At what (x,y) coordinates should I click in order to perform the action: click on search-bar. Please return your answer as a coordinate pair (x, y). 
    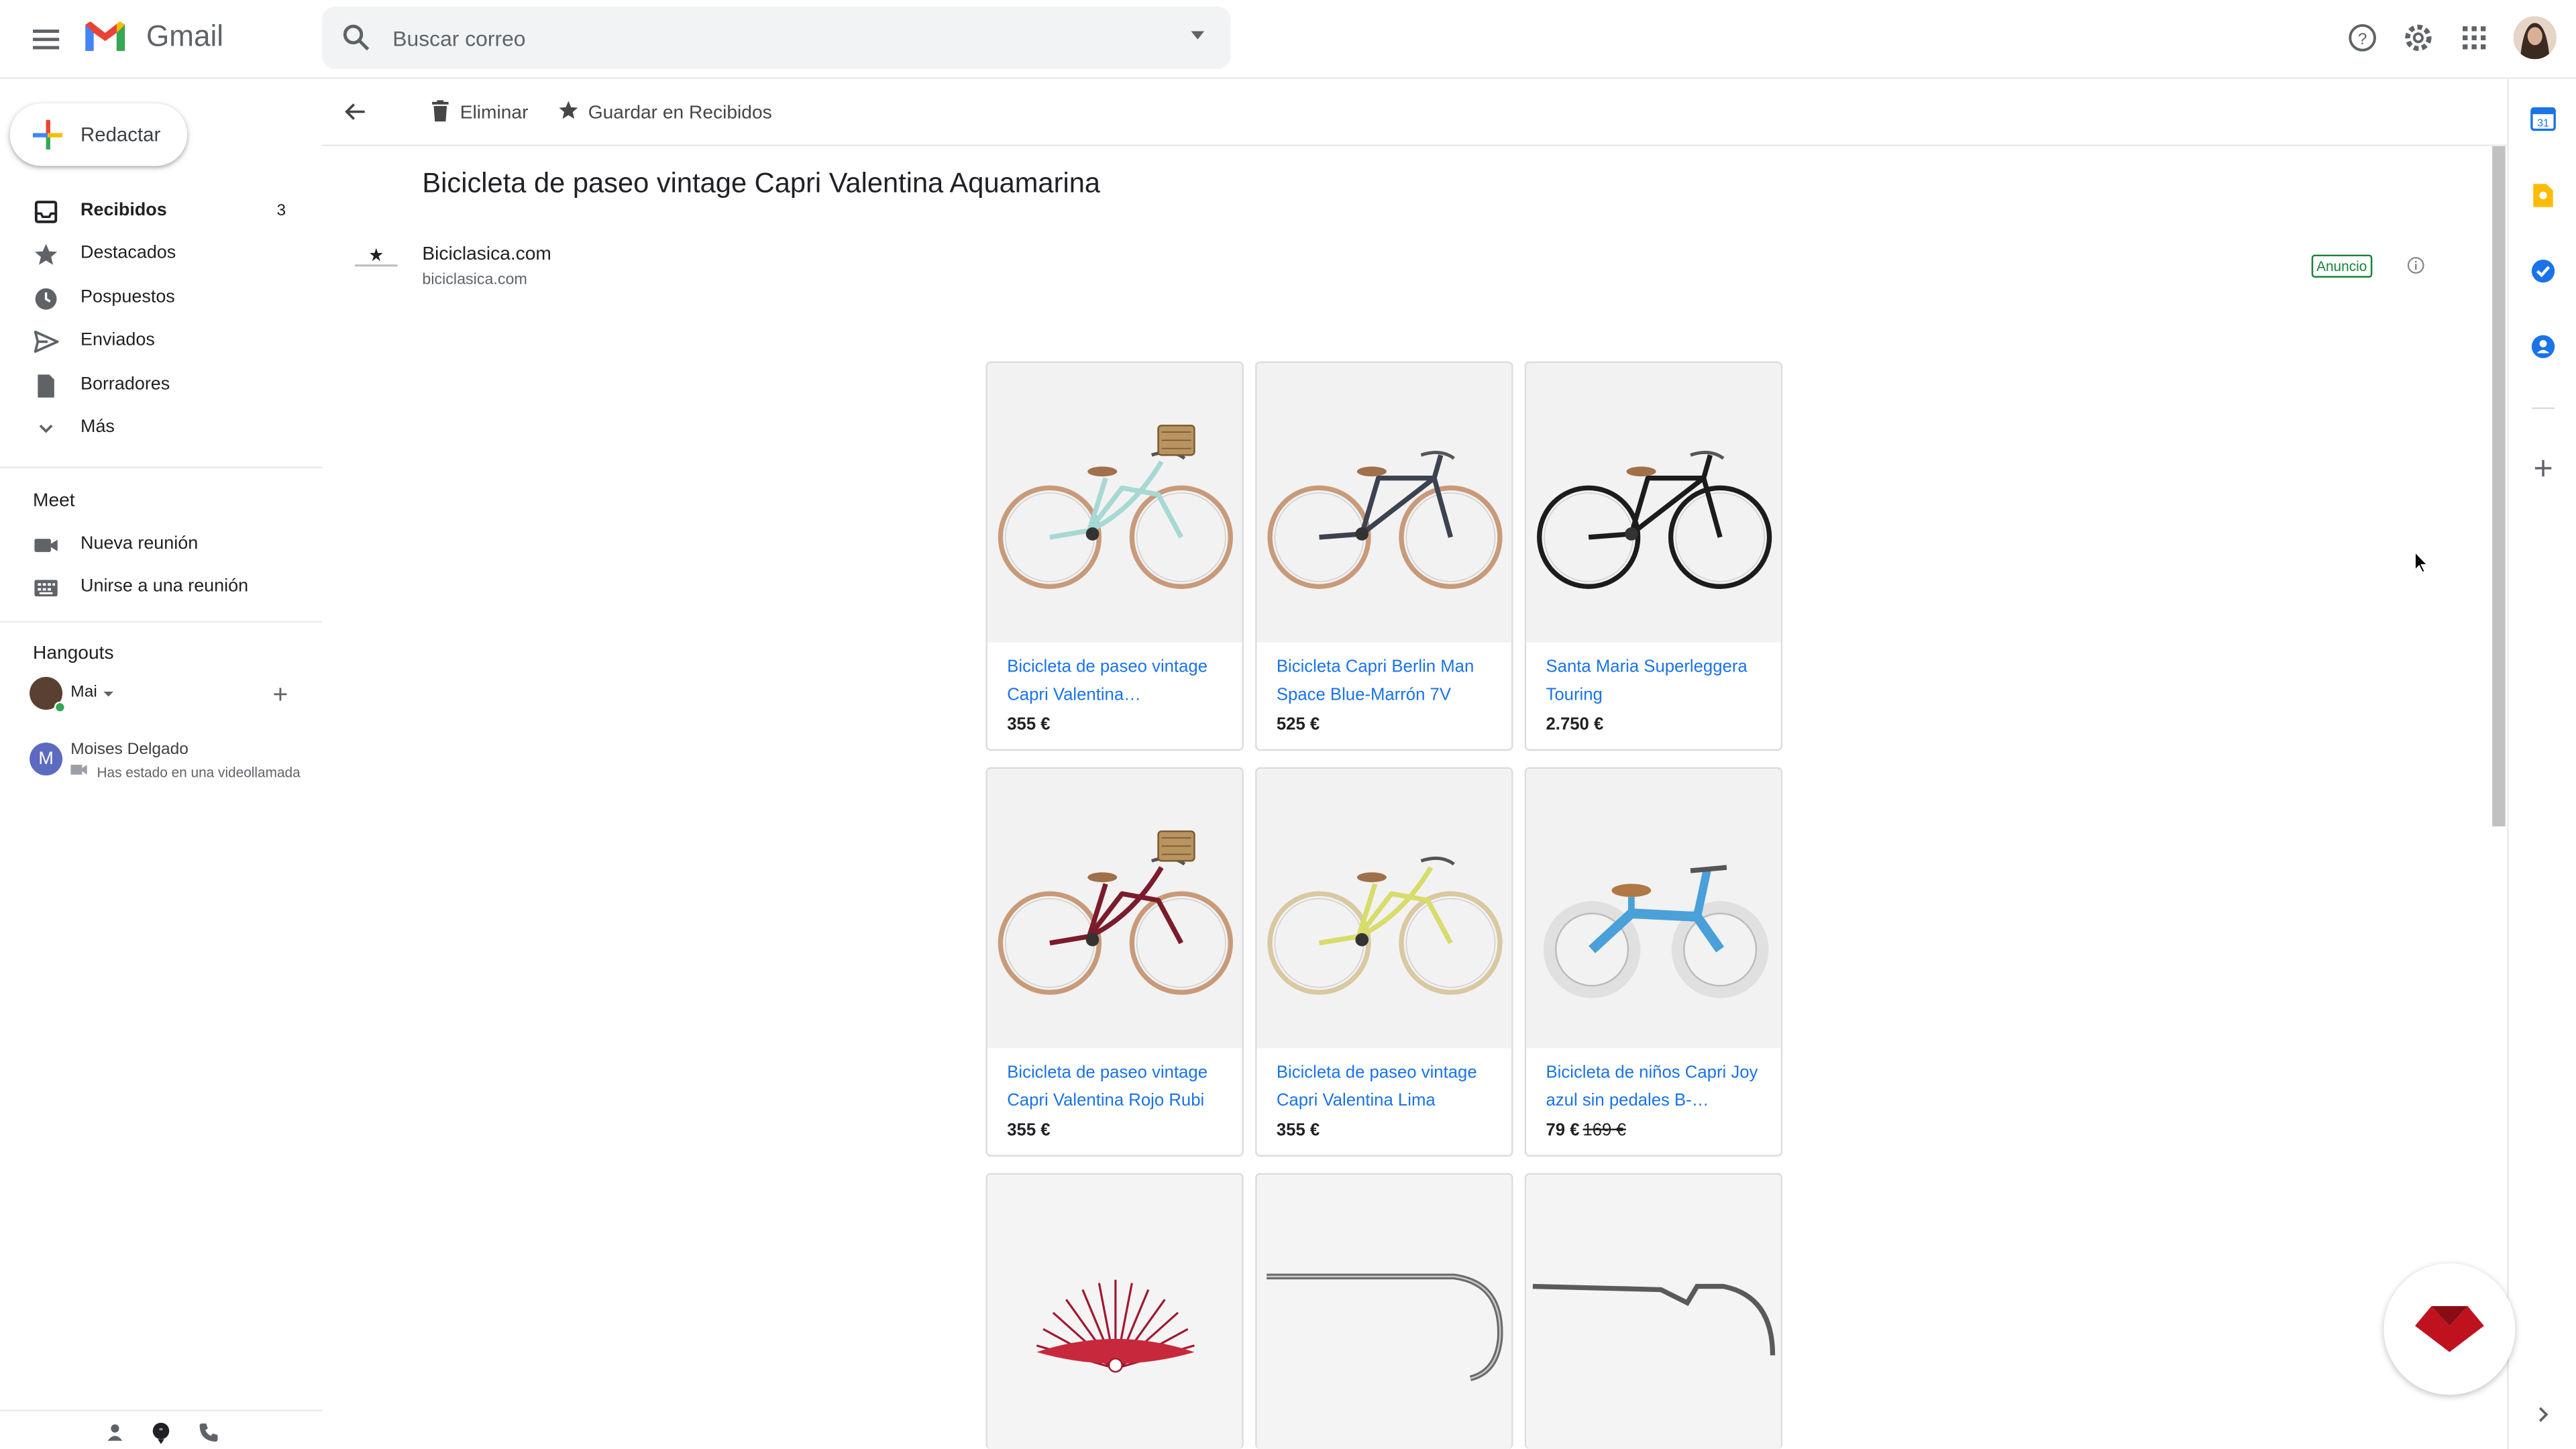
    Looking at the image, I should click on (776, 37).